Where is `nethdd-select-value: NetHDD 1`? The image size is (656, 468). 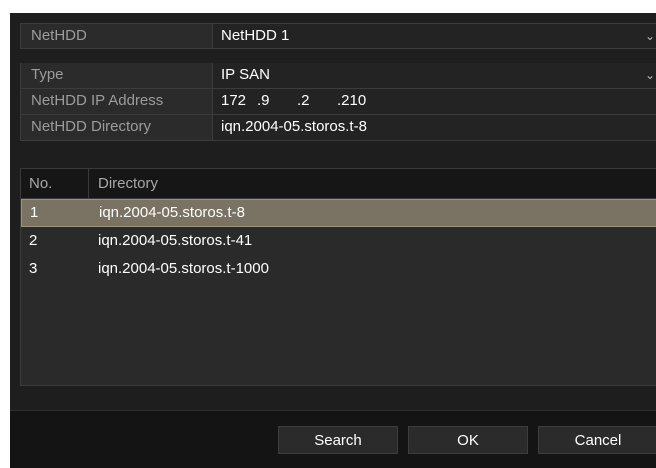
nethdd-select-value: NetHDD 1 is located at coordinates (255, 35).